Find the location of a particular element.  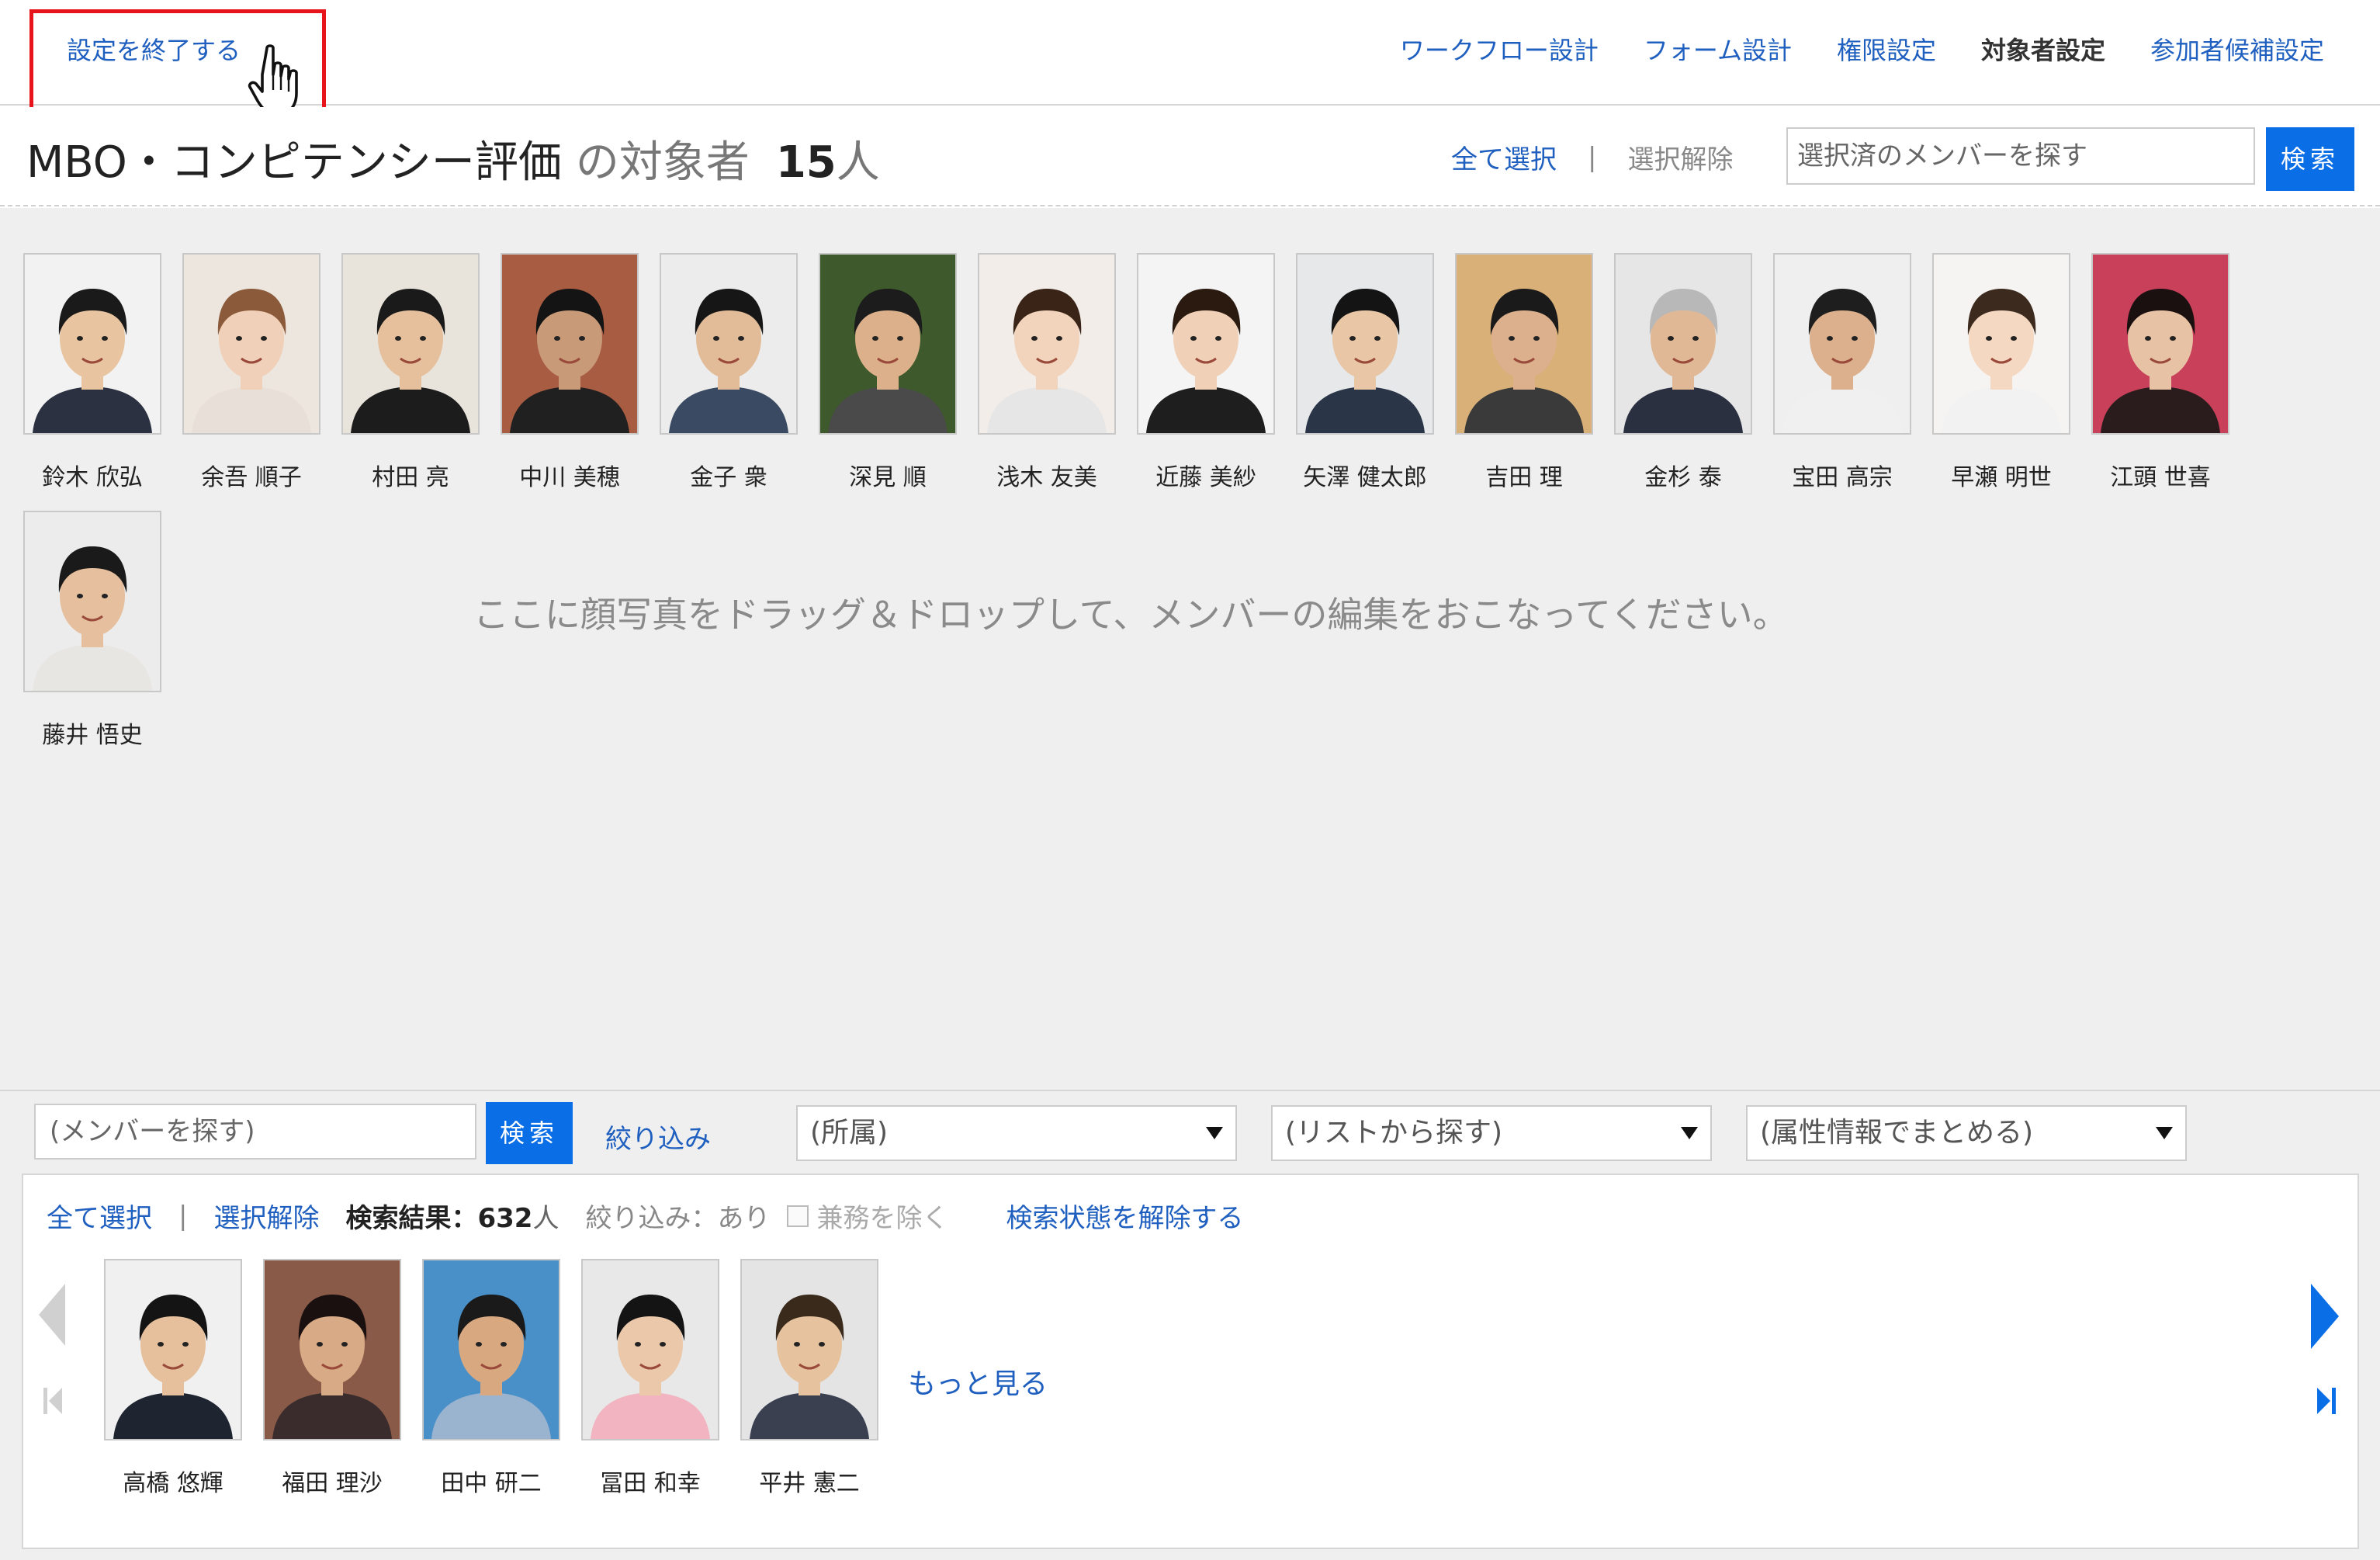

selected-member-card: 中川 美穂 is located at coordinates (570, 372).